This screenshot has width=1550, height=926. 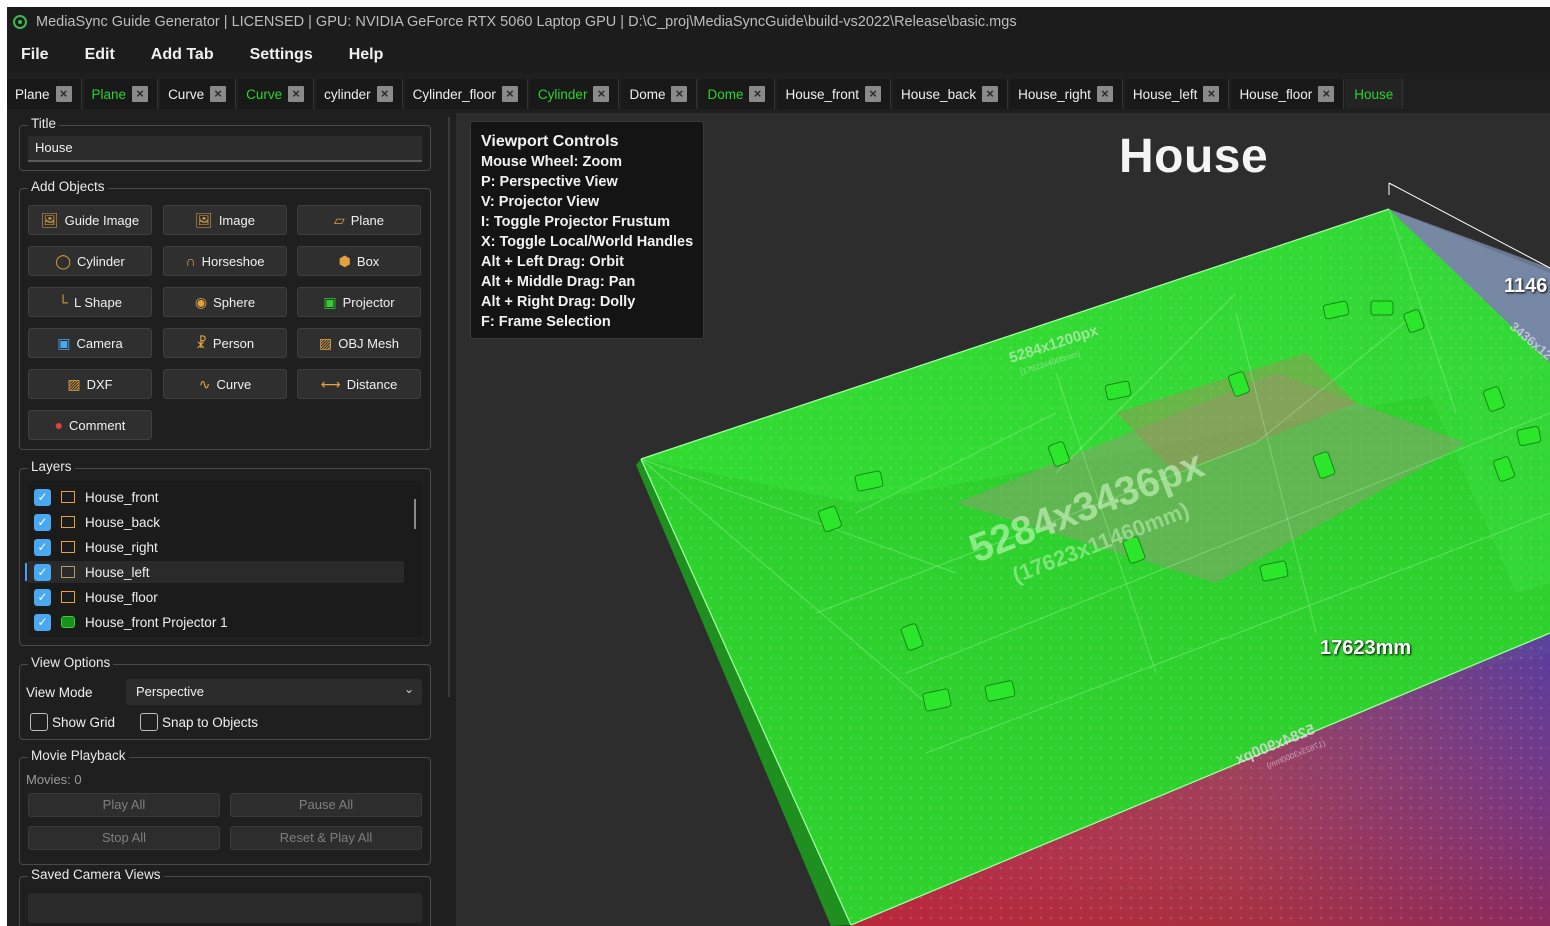 I want to click on tab: House, so click(x=1375, y=94).